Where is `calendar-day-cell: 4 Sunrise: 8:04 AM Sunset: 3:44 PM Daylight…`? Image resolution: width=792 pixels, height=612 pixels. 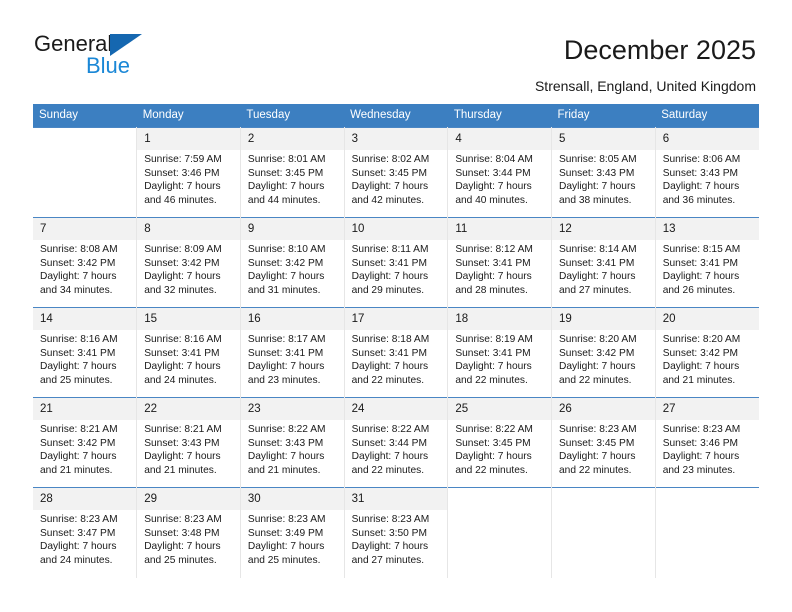 calendar-day-cell: 4 Sunrise: 8:04 AM Sunset: 3:44 PM Daylight… is located at coordinates (500, 172).